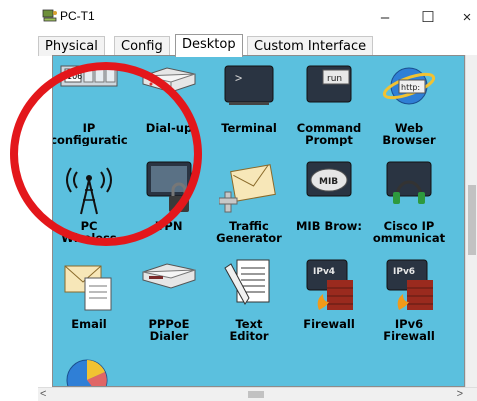 Image resolution: width=477 pixels, height=401 pixels. I want to click on app-firewall: IPv4 Firewall, so click(329, 293).